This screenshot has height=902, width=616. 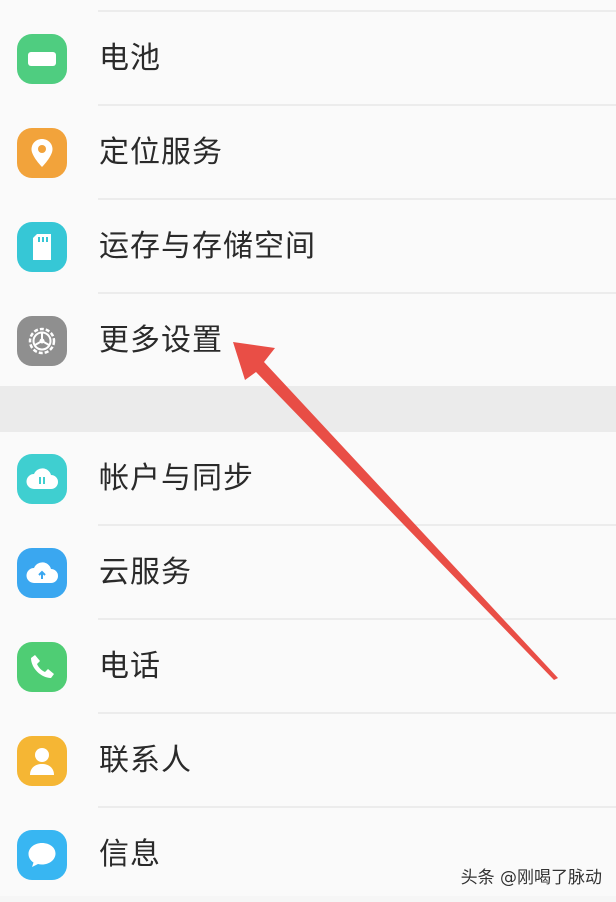 I want to click on watermark-text: 头条 @刚喝了脉动, so click(x=531, y=878).